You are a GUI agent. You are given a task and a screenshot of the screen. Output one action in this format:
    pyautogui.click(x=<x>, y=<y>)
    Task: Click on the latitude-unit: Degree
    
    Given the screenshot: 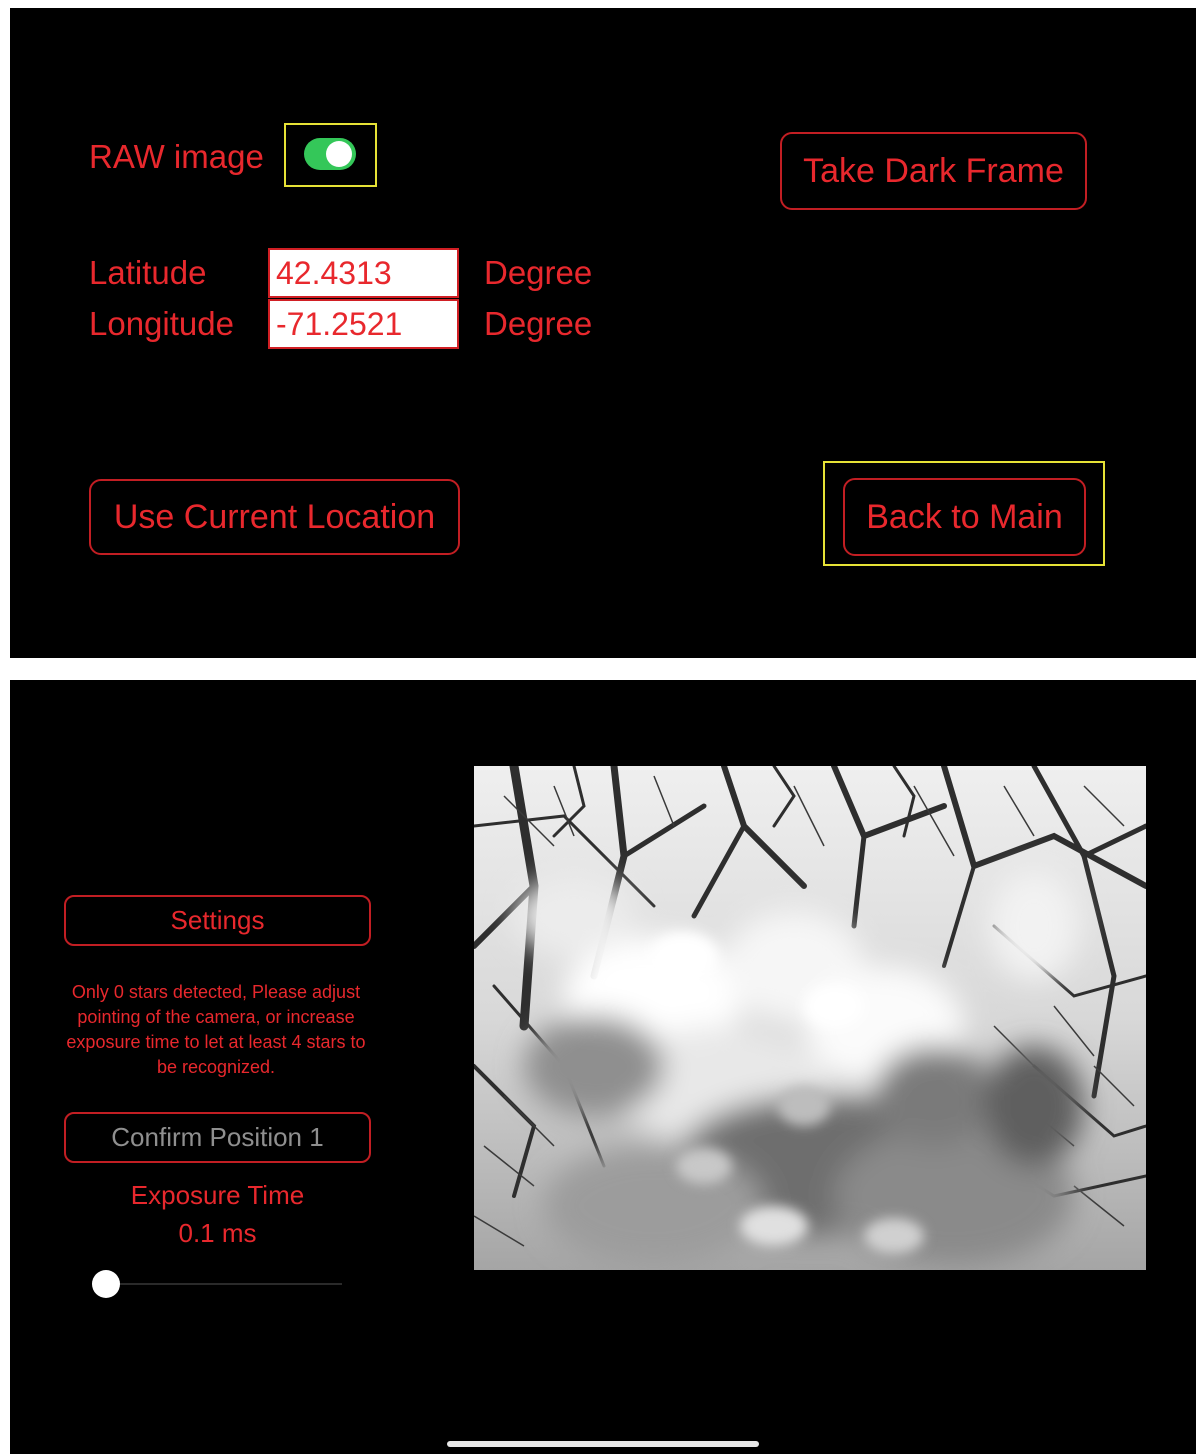 What is the action you would take?
    pyautogui.click(x=538, y=272)
    